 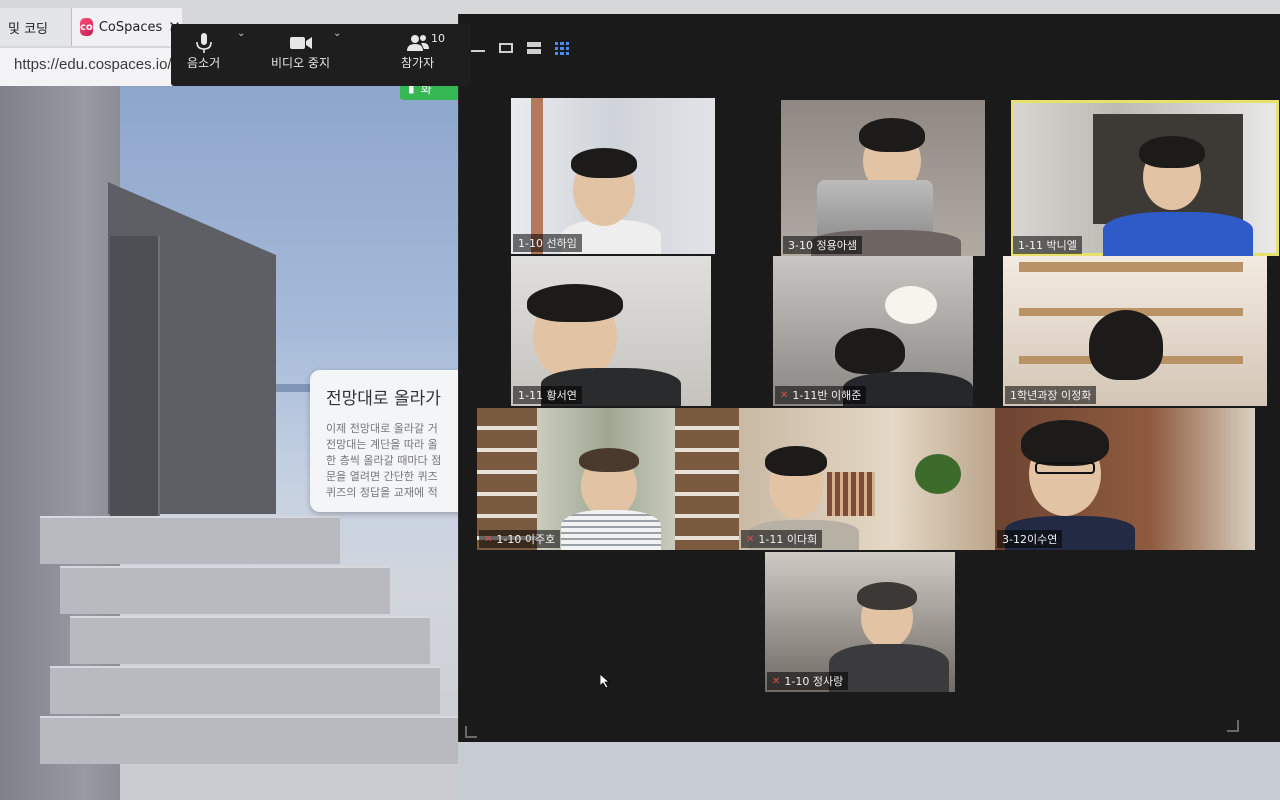 I want to click on video-tile: ✕ 1-11반 이해준, so click(x=873, y=331).